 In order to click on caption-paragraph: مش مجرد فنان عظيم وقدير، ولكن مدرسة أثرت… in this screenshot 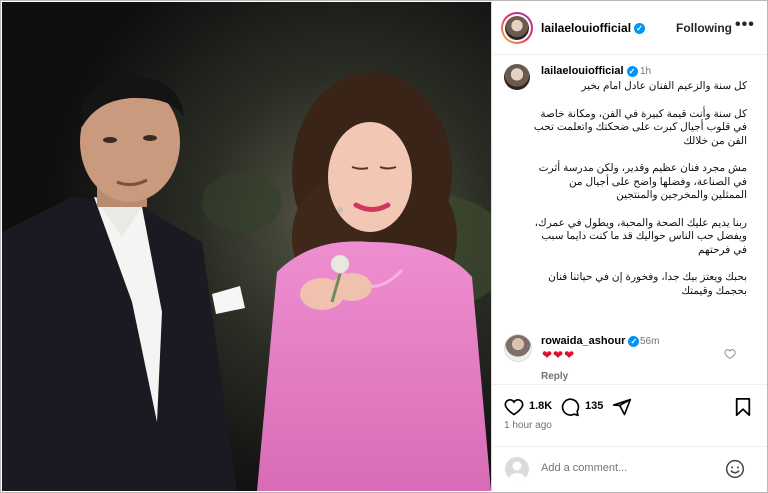, I will do `click(642, 181)`.